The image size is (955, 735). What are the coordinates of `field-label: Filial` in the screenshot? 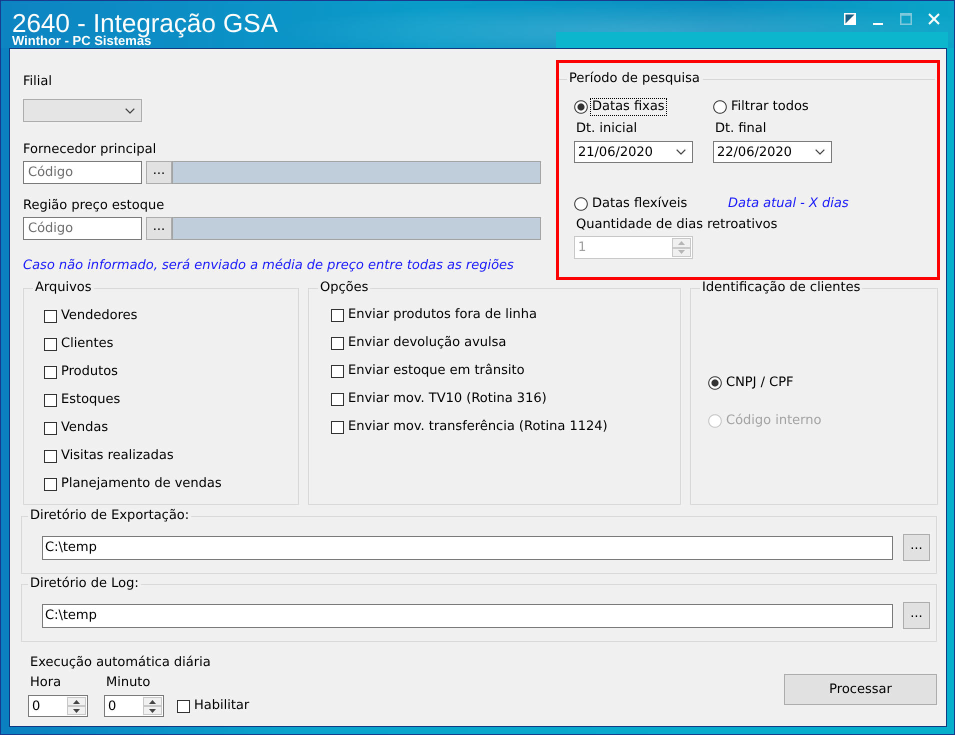 It's located at (37, 82).